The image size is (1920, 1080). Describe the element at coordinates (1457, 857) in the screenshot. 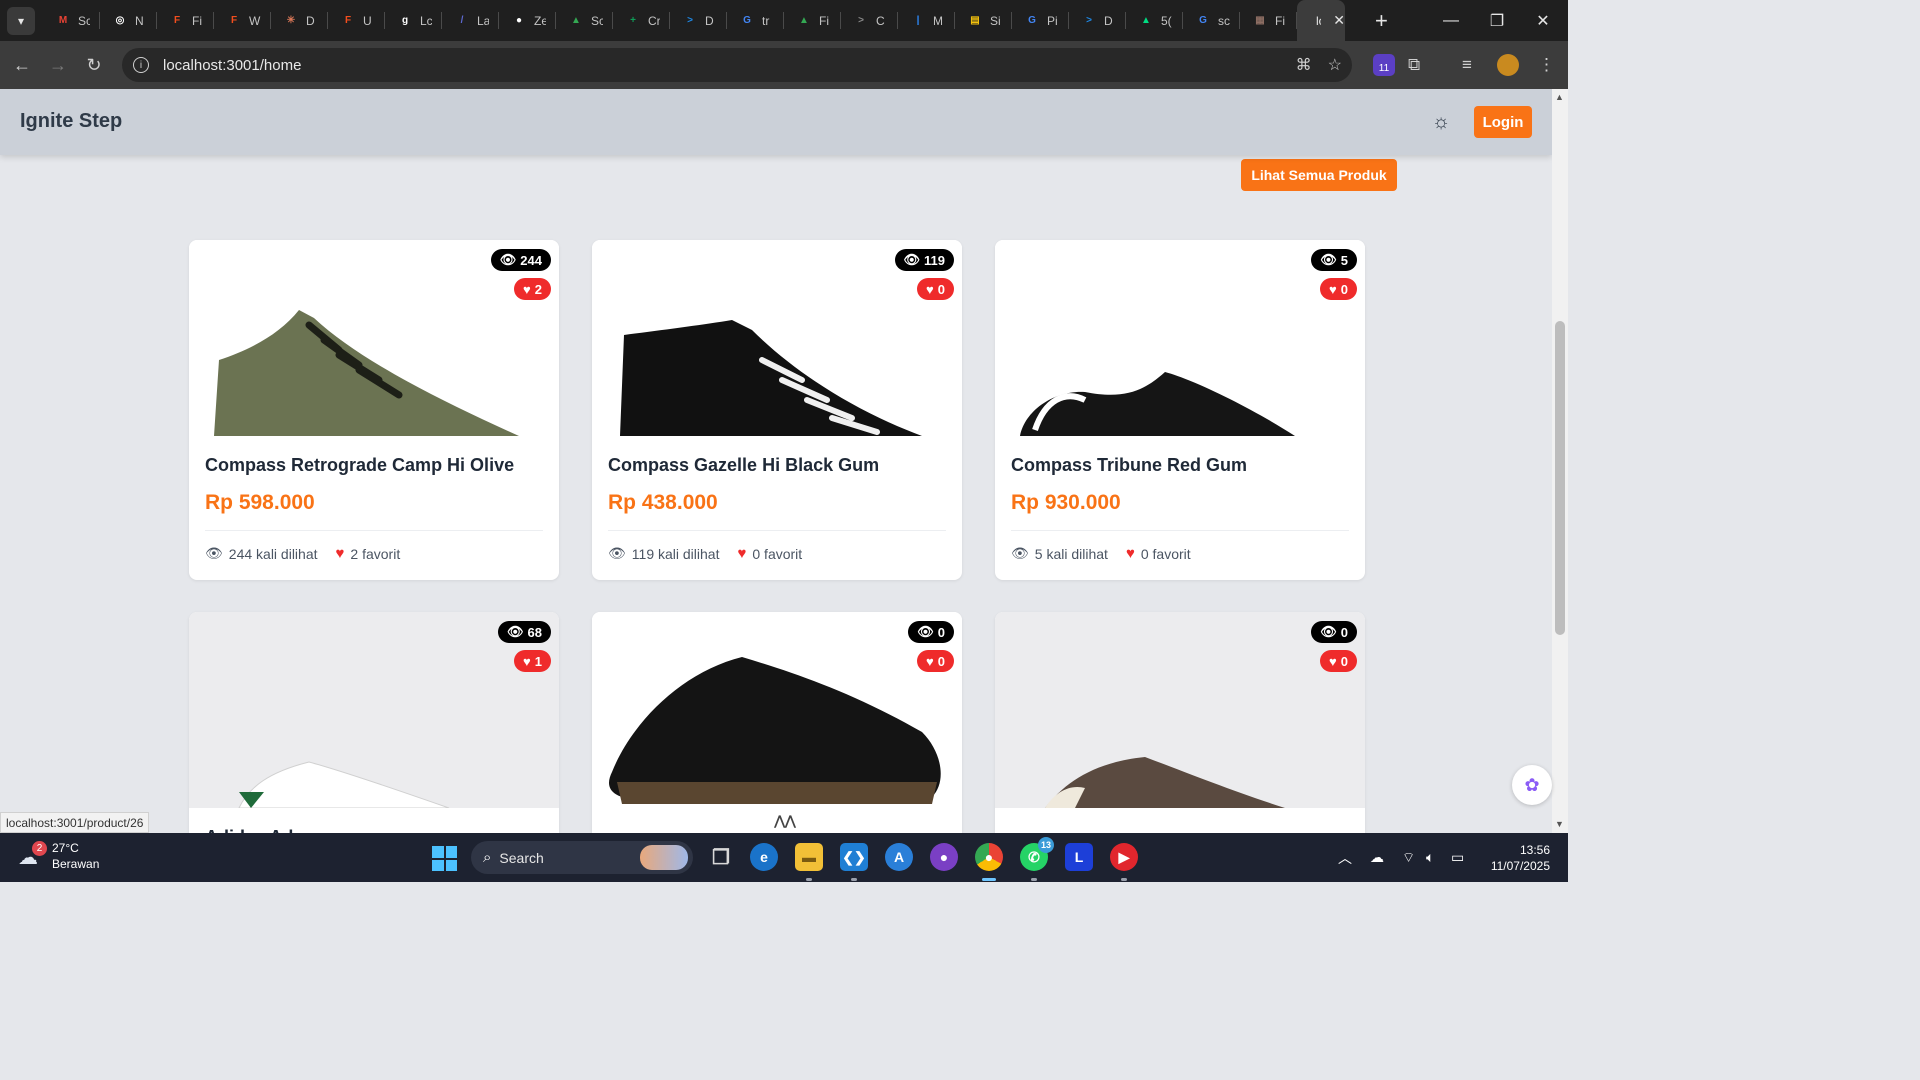

I see `battery-icon: ▭` at that location.